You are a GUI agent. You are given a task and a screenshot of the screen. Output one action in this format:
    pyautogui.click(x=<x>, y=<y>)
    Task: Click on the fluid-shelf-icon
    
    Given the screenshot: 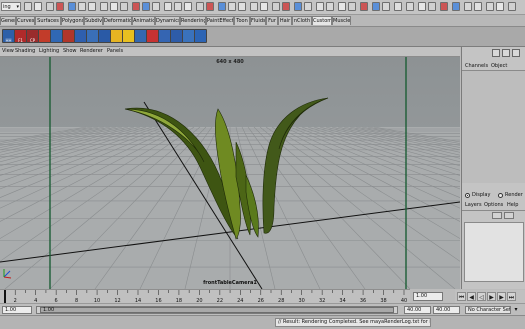 What is the action you would take?
    pyautogui.click(x=200, y=36)
    